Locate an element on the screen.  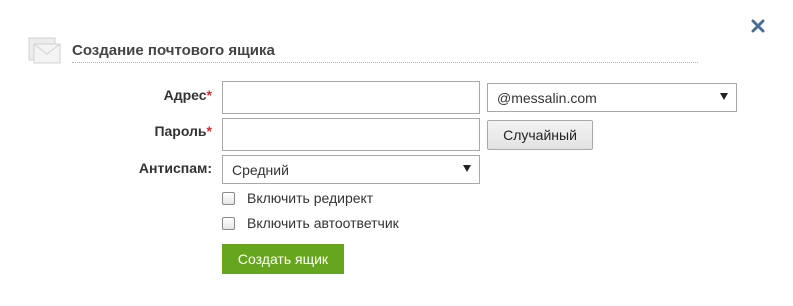
antispam-label: Антиспам: is located at coordinates (175, 168).